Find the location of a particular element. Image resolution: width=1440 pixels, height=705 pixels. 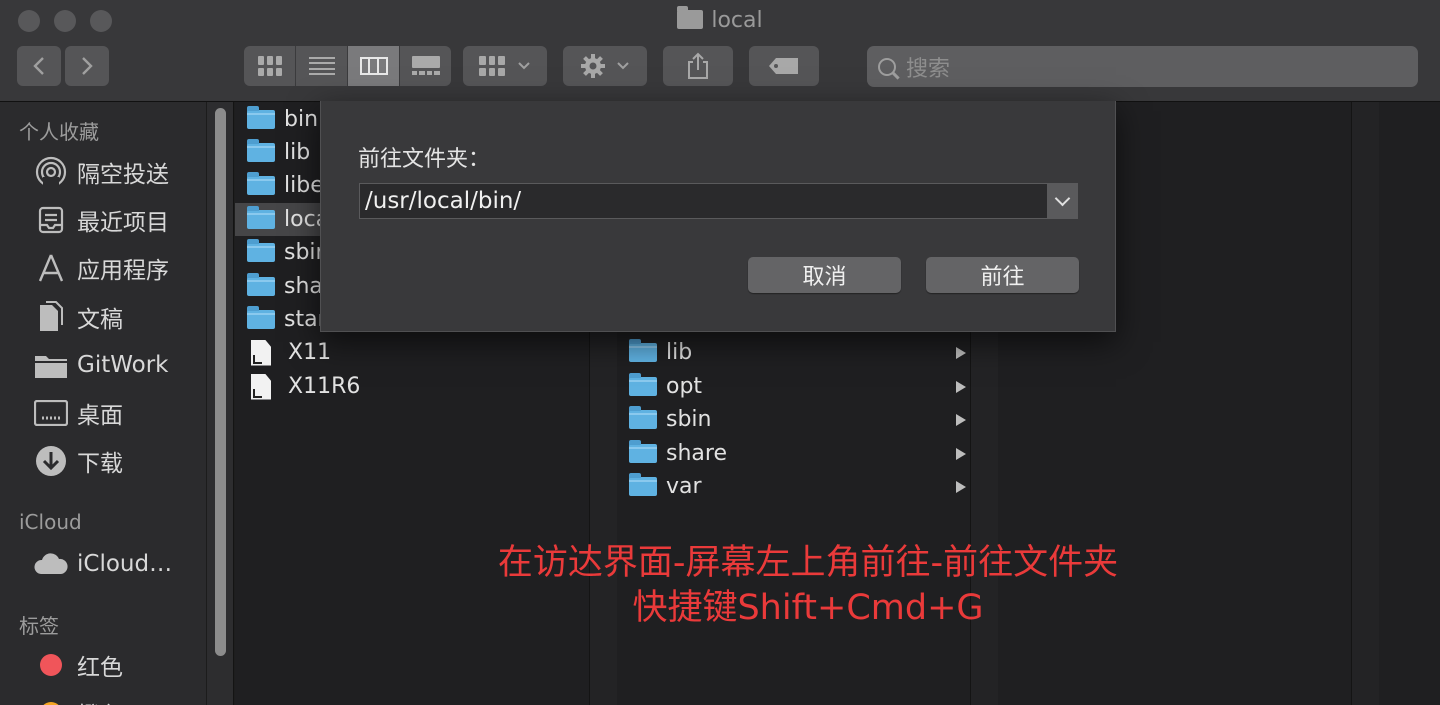

gallery-icon is located at coordinates (425, 66).